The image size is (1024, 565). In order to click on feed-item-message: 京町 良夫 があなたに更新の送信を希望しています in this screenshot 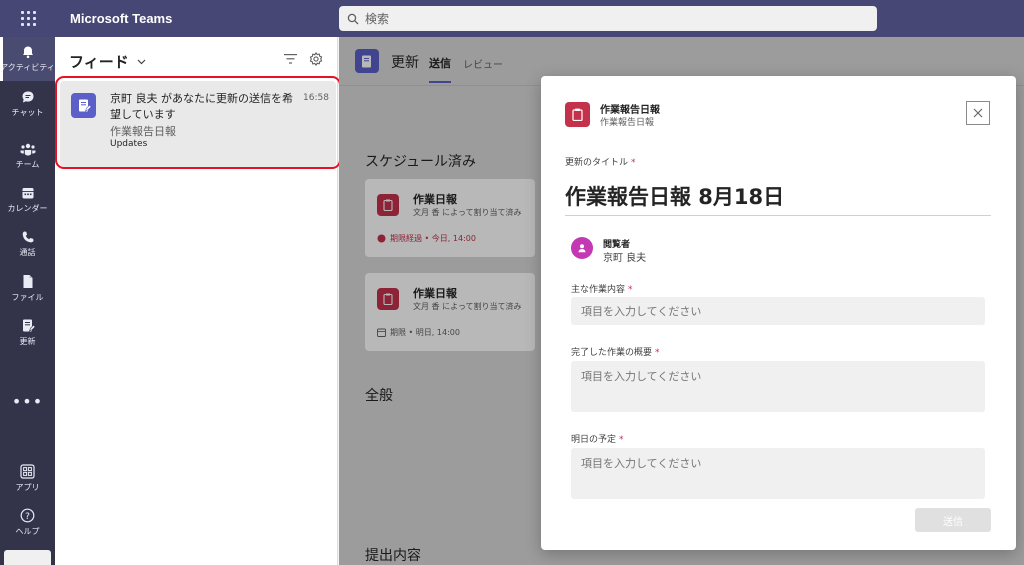, I will do `click(201, 106)`.